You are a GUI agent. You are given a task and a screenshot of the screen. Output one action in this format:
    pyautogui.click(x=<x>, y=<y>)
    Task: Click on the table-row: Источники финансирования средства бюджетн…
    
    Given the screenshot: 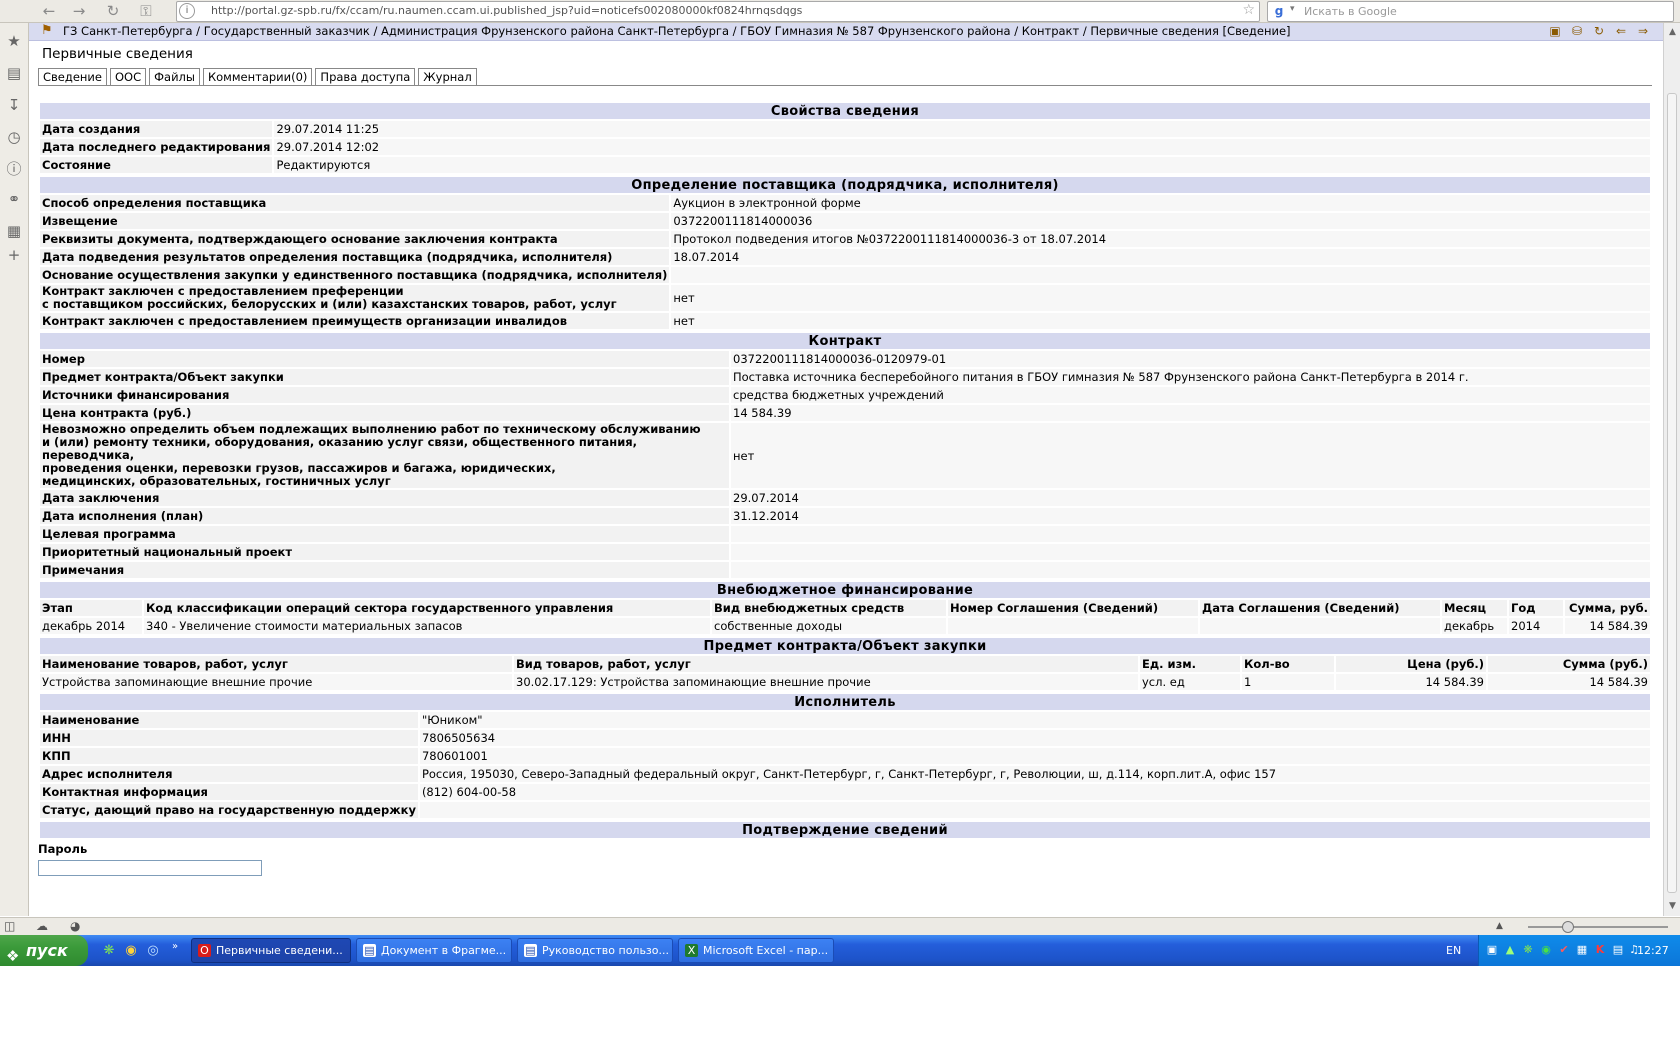 What is the action you would take?
    pyautogui.click(x=845, y=395)
    